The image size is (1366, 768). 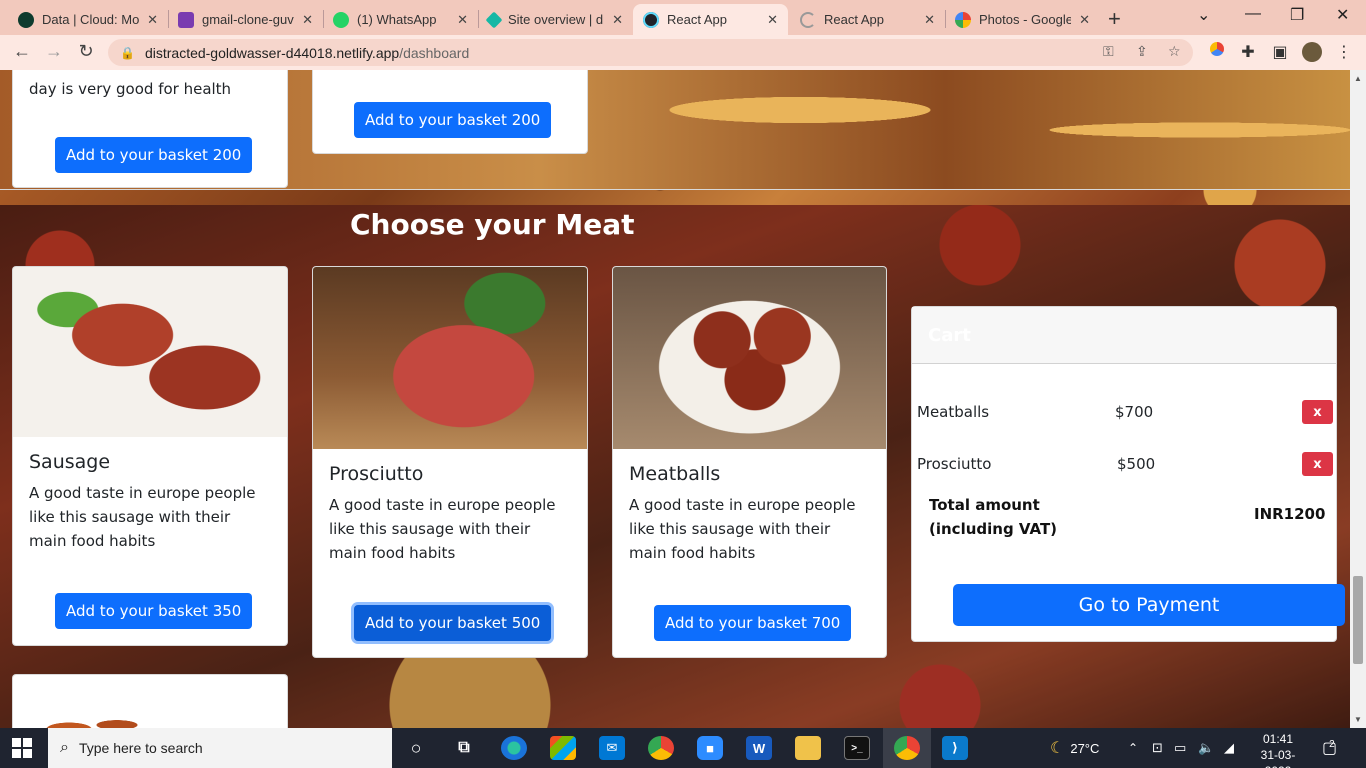 I want to click on windows-start-icon, so click(x=22, y=748).